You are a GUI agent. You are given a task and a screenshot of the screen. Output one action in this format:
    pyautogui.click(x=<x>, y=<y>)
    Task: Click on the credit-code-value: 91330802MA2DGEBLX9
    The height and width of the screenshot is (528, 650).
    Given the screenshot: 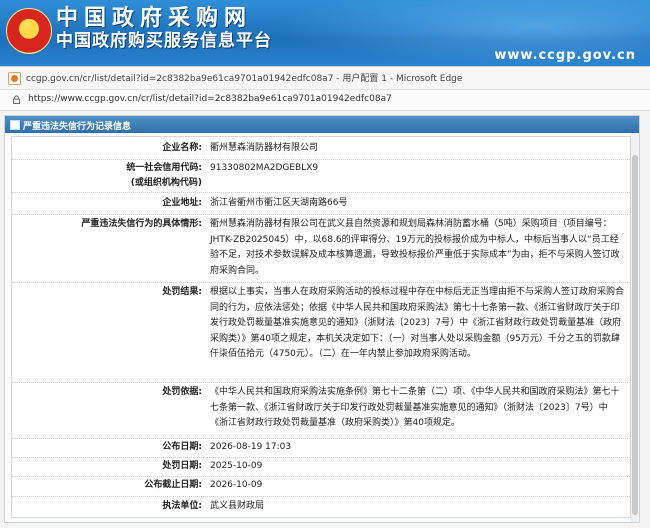 What is the action you would take?
    pyautogui.click(x=264, y=168)
    